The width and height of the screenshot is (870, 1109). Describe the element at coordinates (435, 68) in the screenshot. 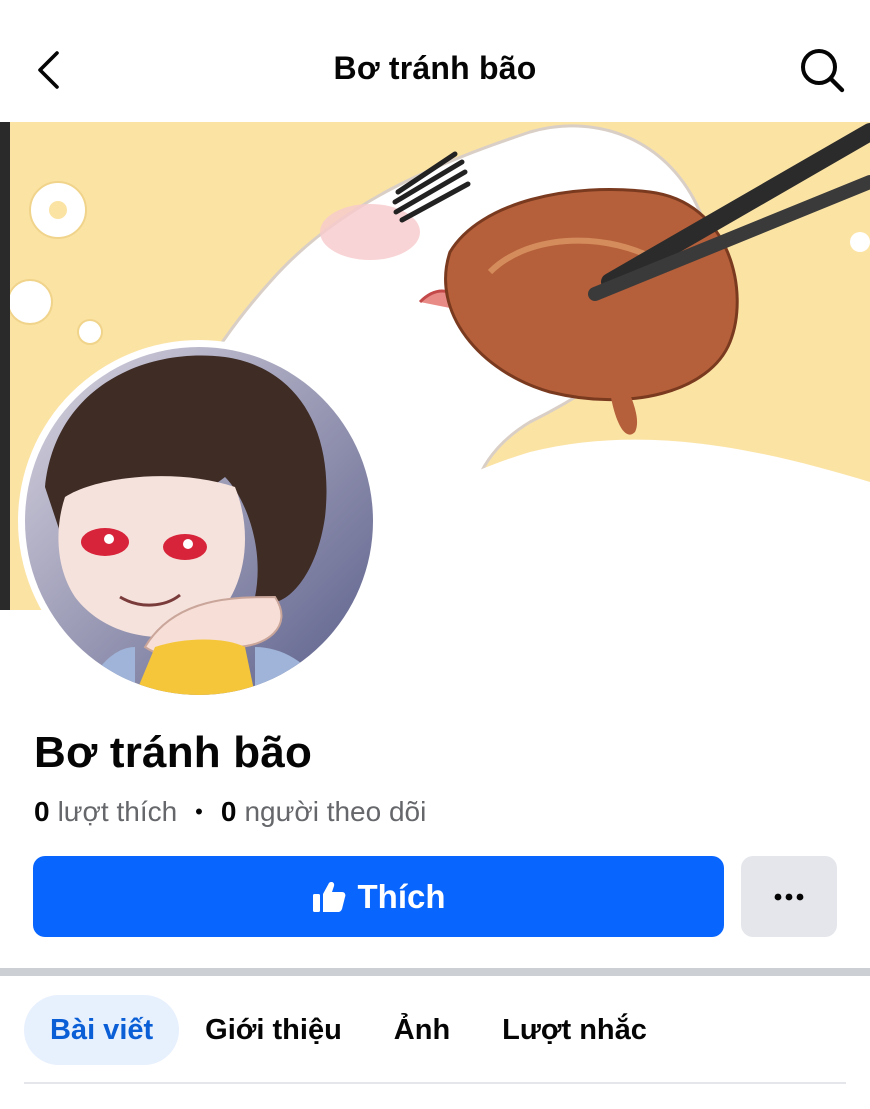

I see `page-title: Bơ tránh bão` at that location.